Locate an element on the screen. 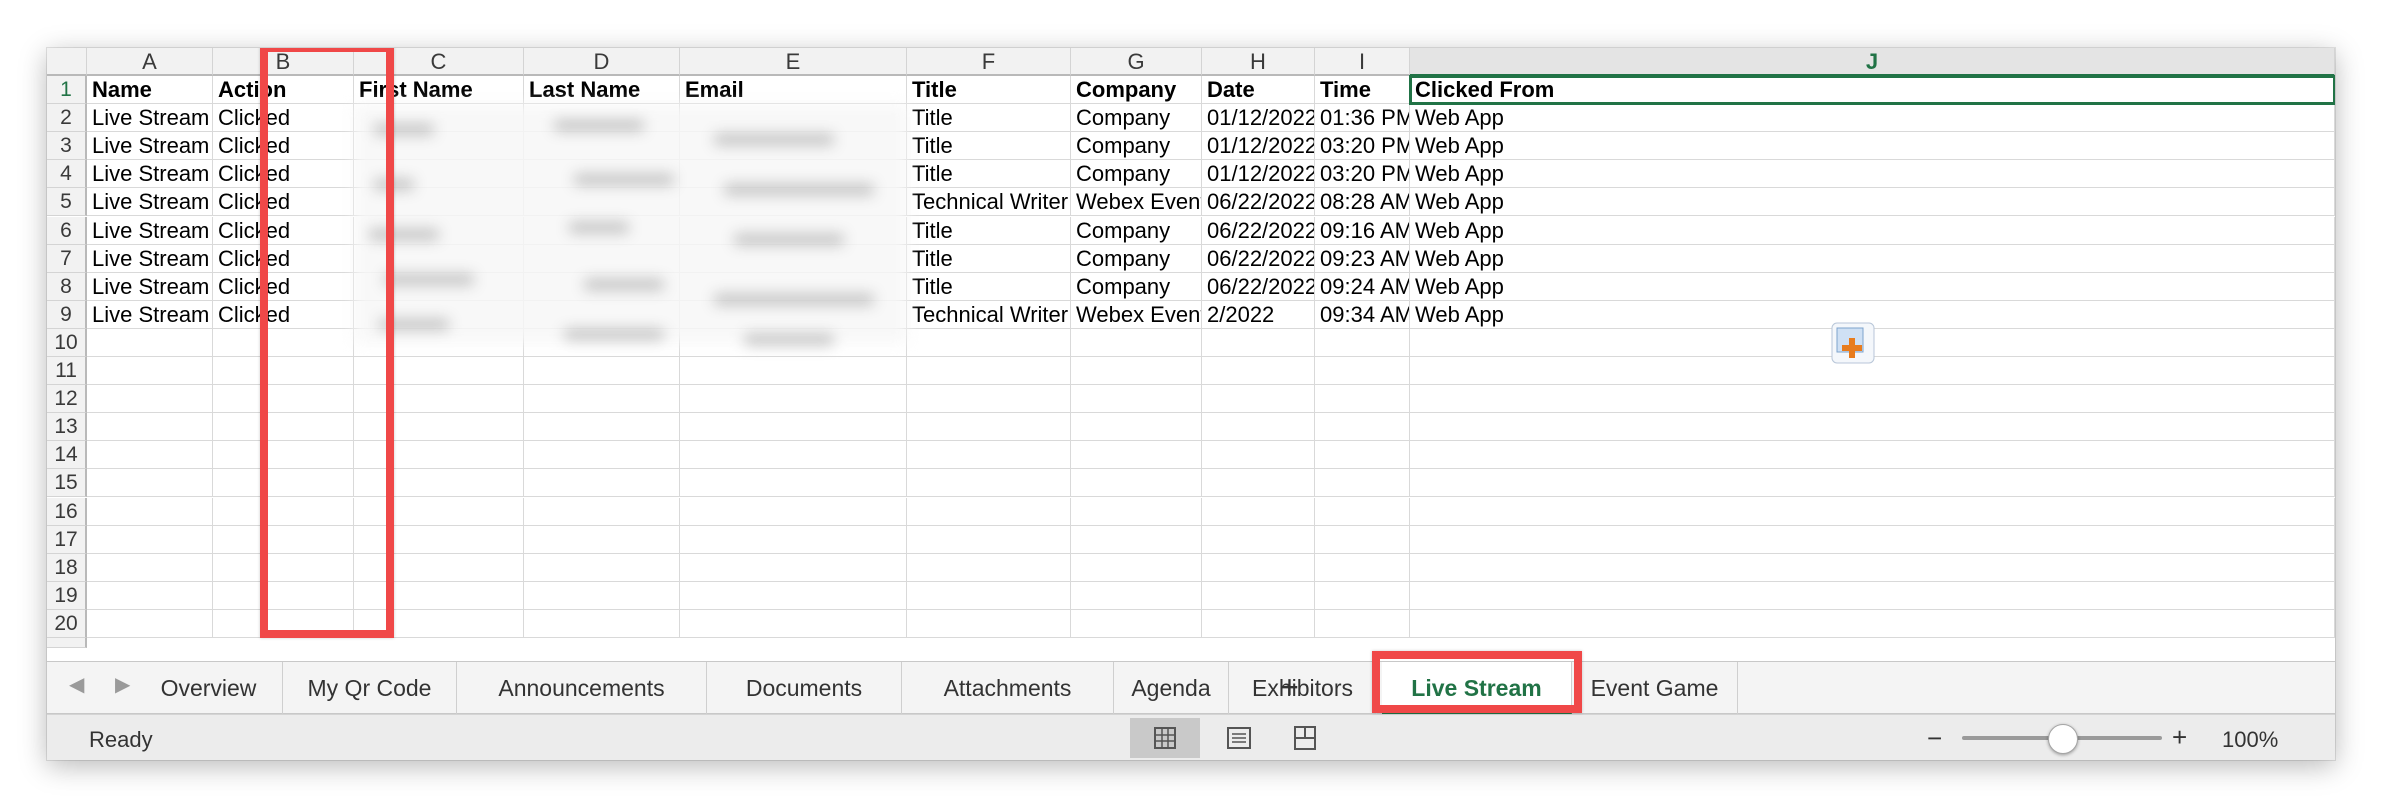 The height and width of the screenshot is (806, 2382). cell-a8: Live Stream is located at coordinates (150, 286).